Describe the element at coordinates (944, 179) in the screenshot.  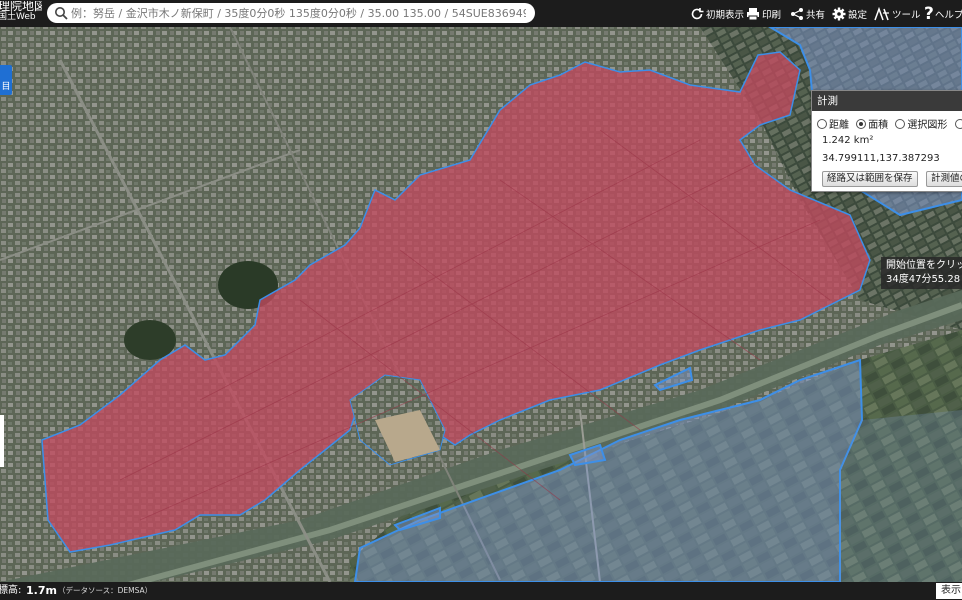
I see `measure-values-button: 計測値の` at that location.